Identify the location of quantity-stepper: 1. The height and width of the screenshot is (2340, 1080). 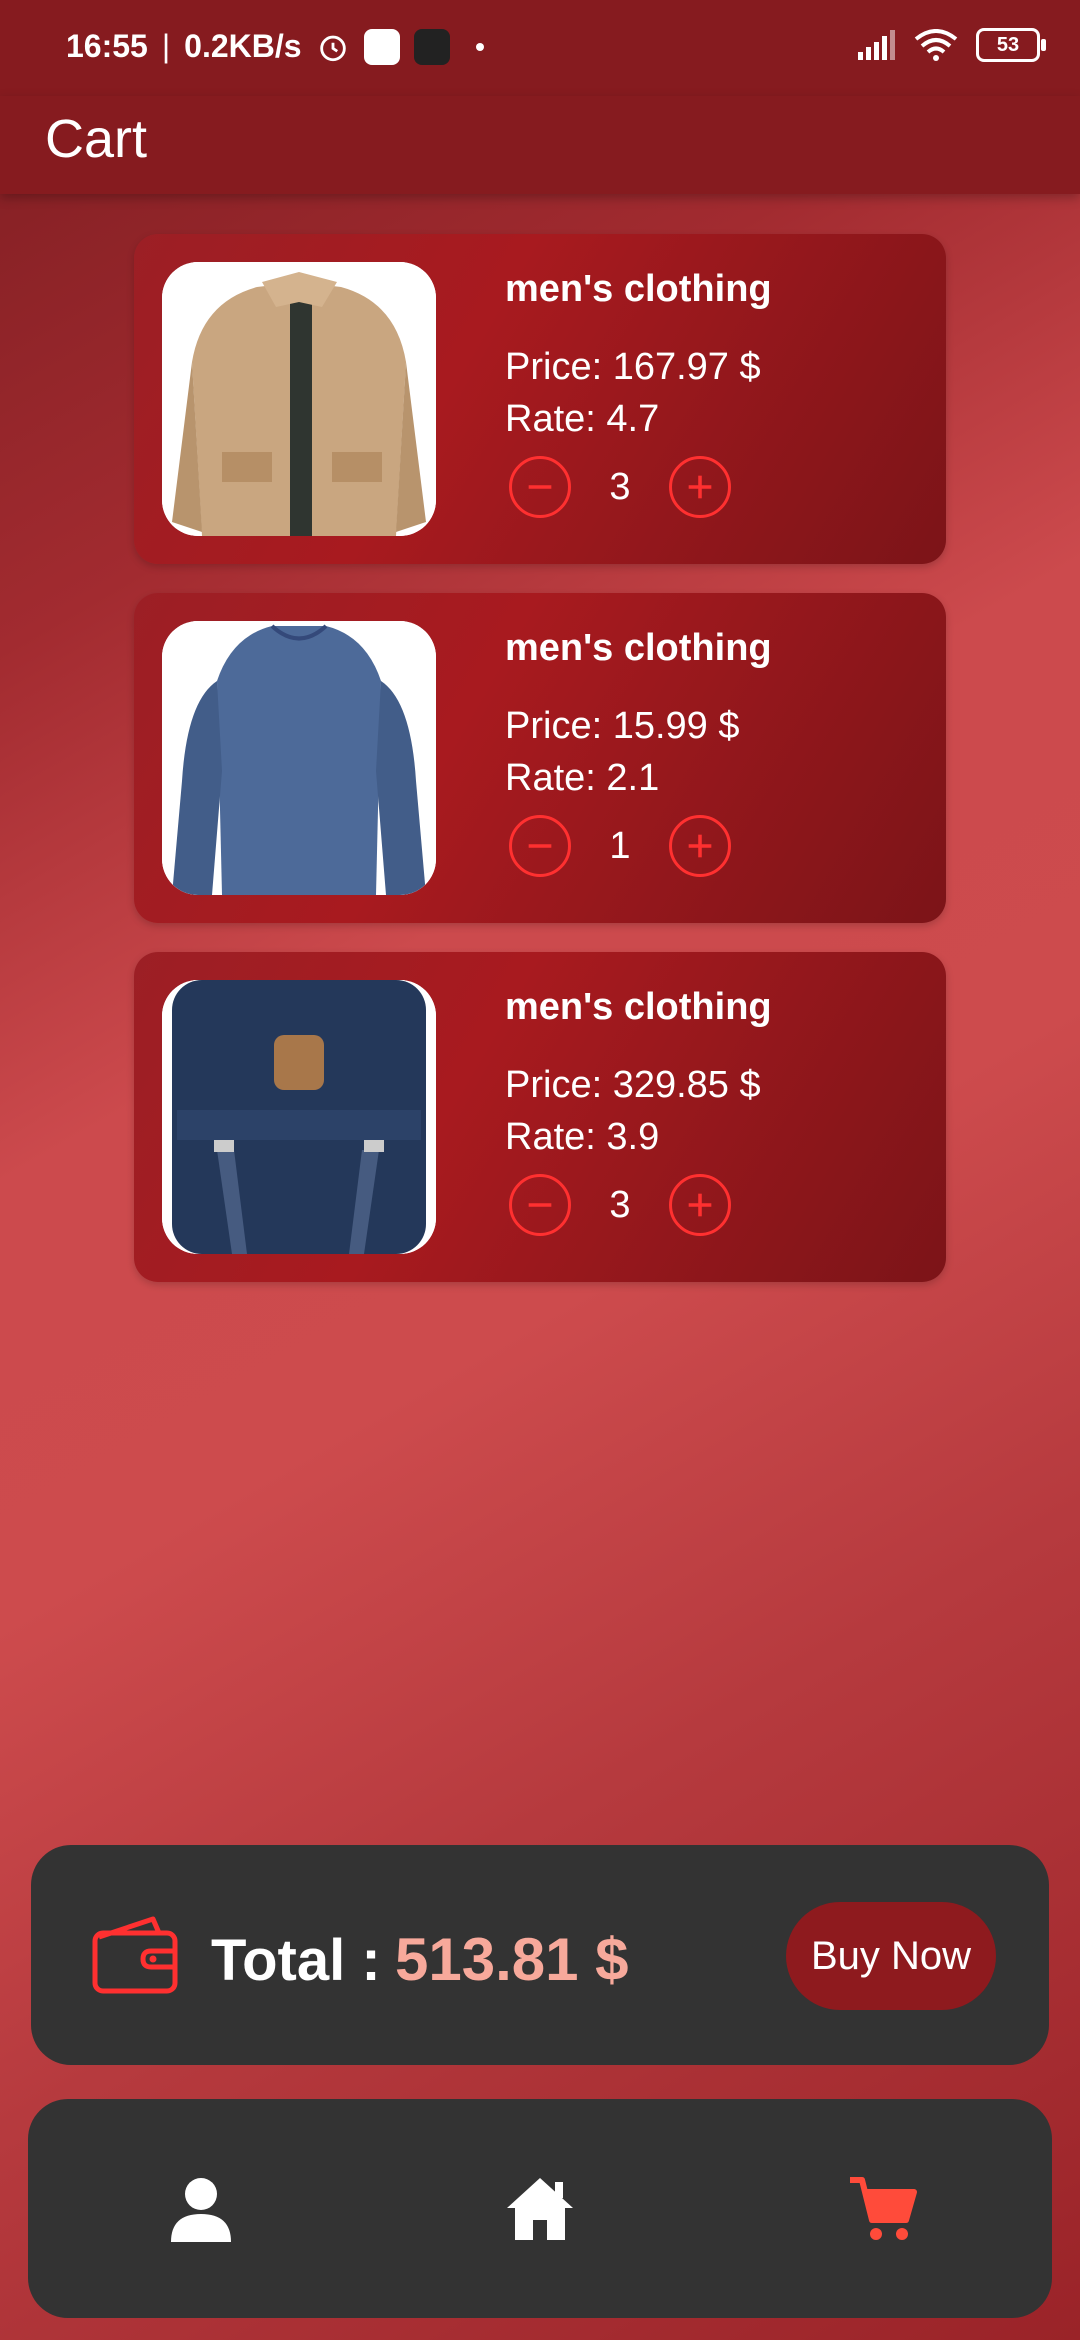
(620, 846).